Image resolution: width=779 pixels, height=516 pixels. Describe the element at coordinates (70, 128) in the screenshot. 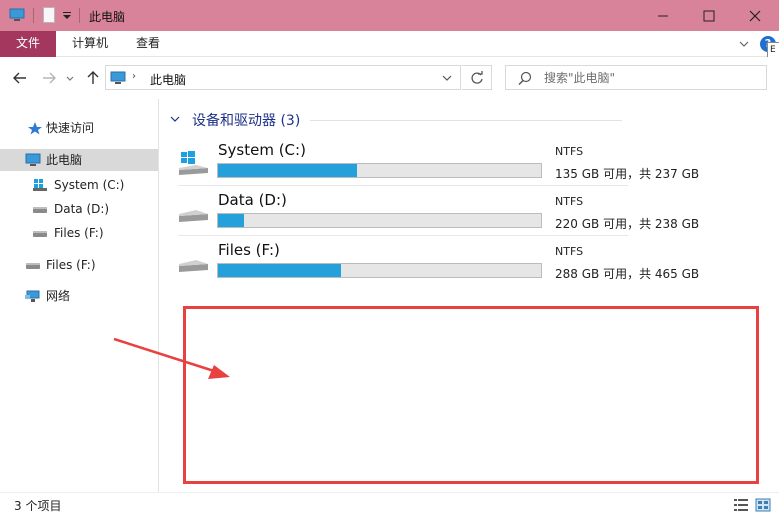

I see `sidebar-item-label: 快速访问` at that location.